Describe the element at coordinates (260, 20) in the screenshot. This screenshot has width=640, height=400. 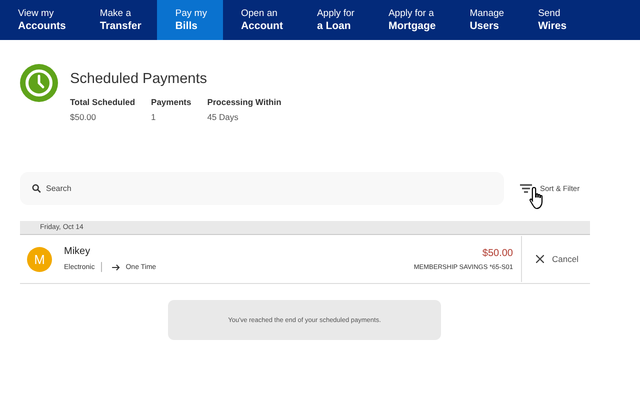
I see `nav-tab: Open an Account` at that location.